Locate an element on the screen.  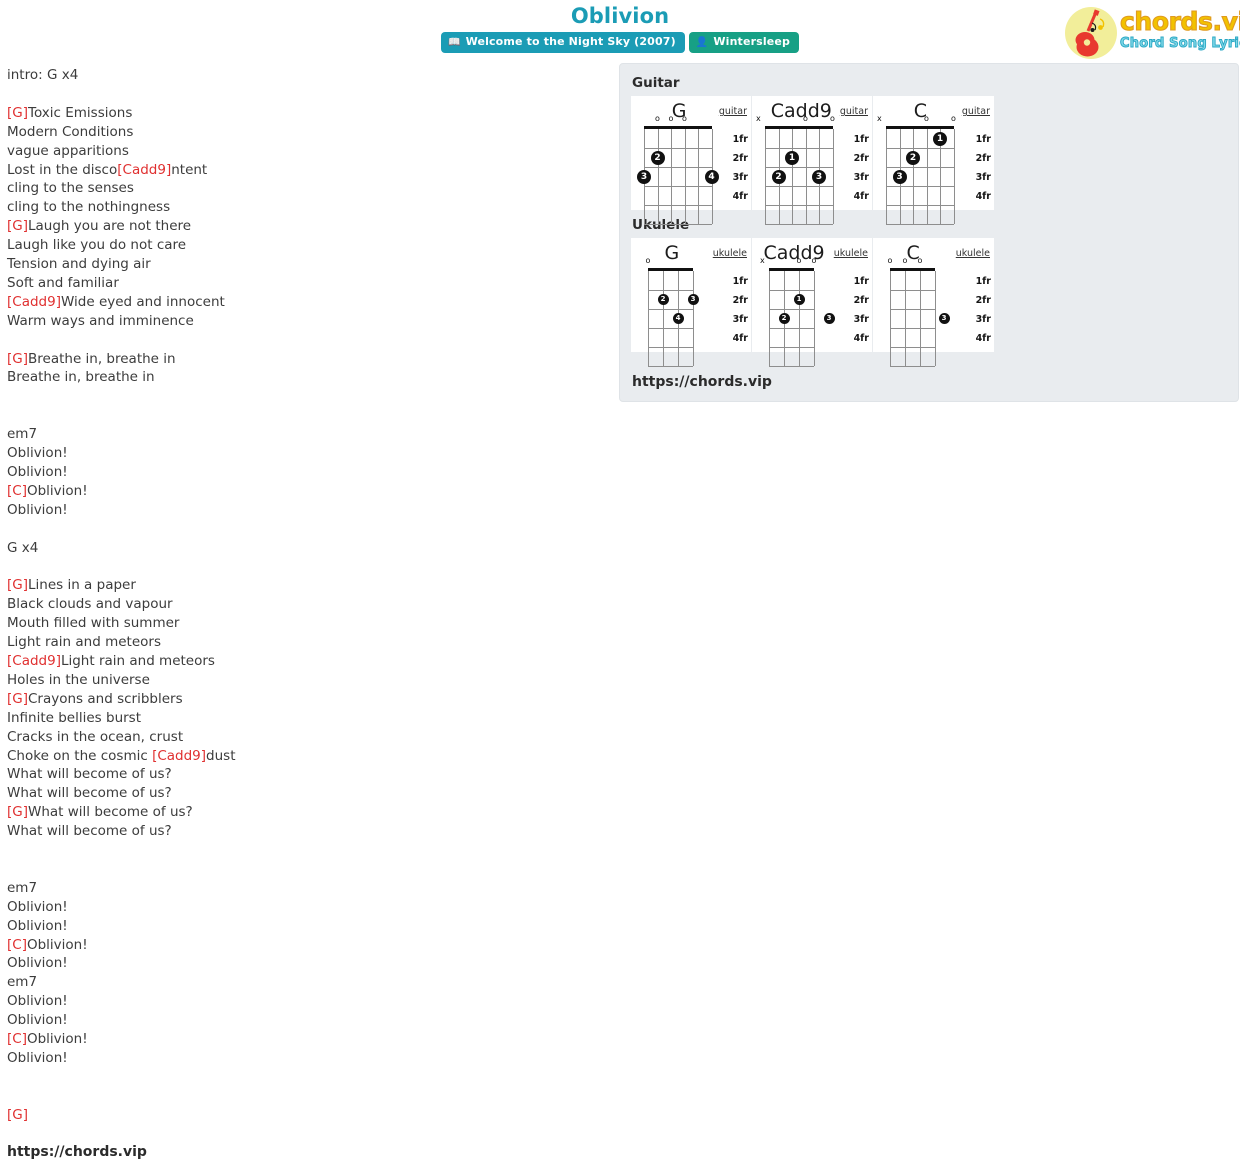
finger-dot: 4 is located at coordinates (678, 318).